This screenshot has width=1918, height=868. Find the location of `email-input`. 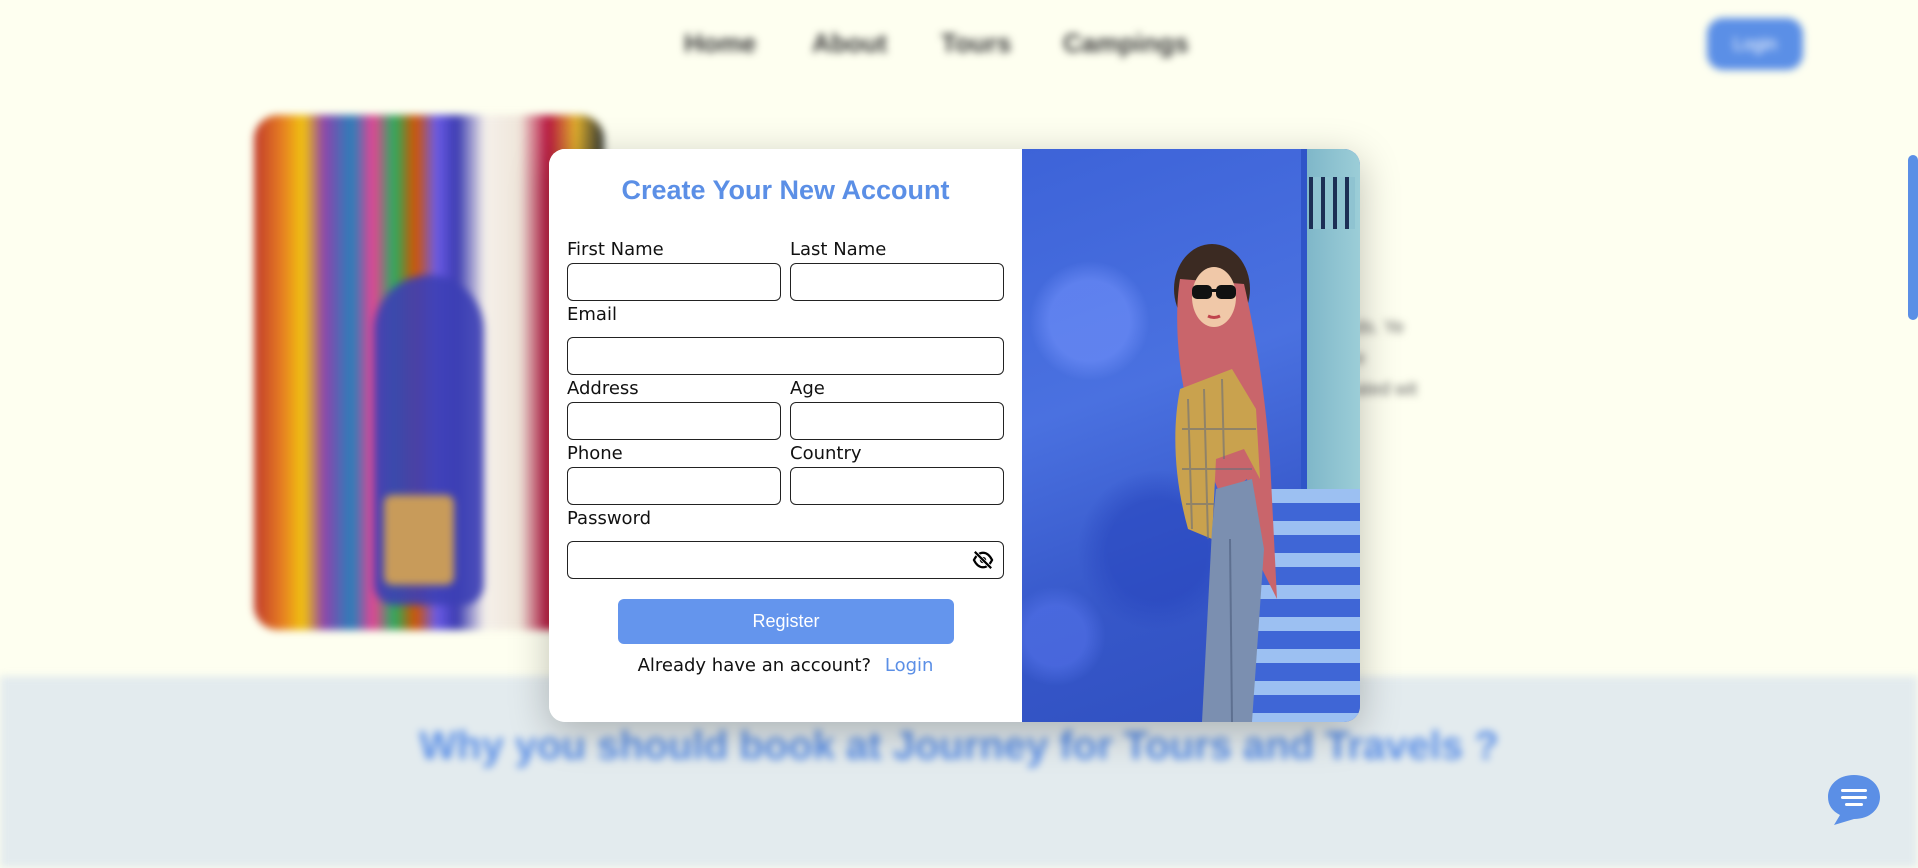

email-input is located at coordinates (785, 356).